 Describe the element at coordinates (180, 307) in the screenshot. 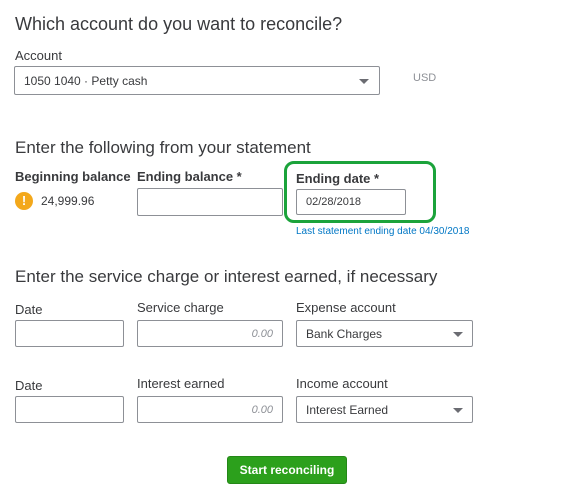

I see `service-charge-label: Service charge` at that location.